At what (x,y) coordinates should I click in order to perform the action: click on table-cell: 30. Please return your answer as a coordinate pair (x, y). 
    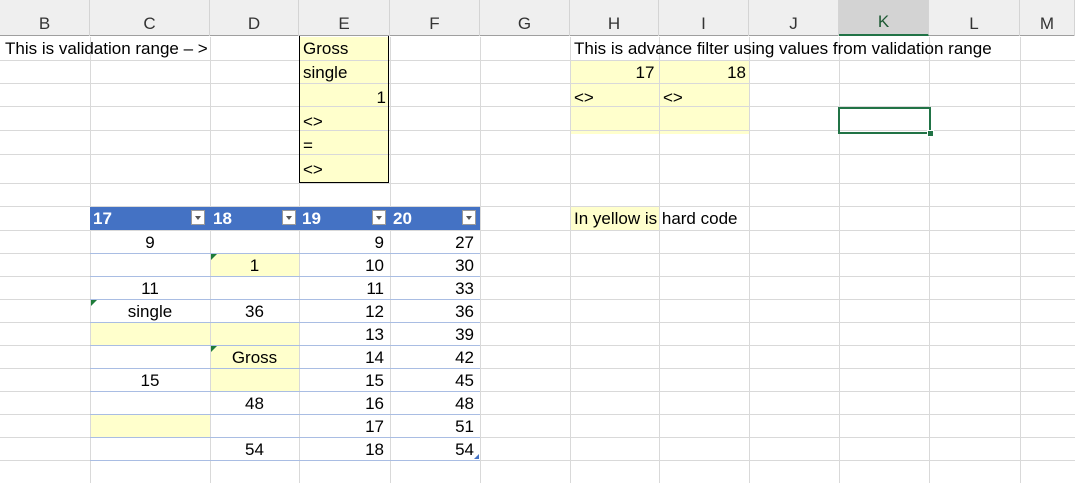
    Looking at the image, I should click on (435, 265).